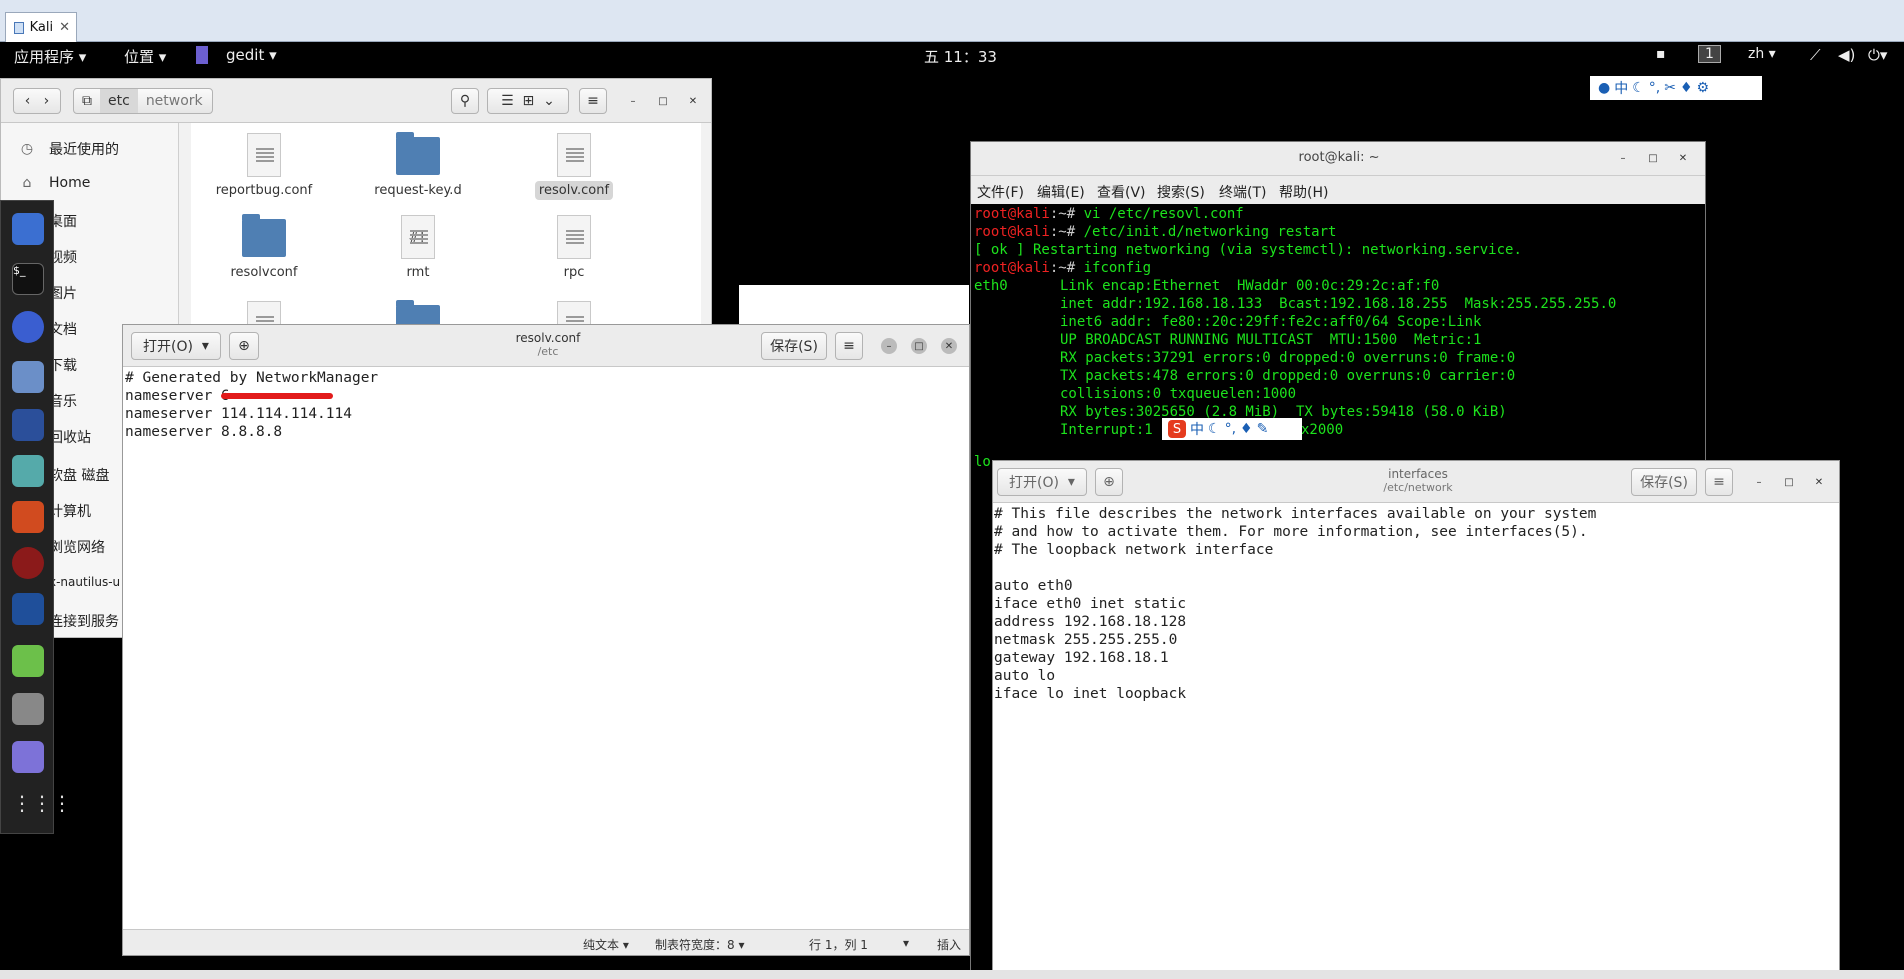 Image resolution: width=1904 pixels, height=979 pixels. Describe the element at coordinates (55, 183) in the screenshot. I see `sidebar-item-home: ⌂ Home` at that location.